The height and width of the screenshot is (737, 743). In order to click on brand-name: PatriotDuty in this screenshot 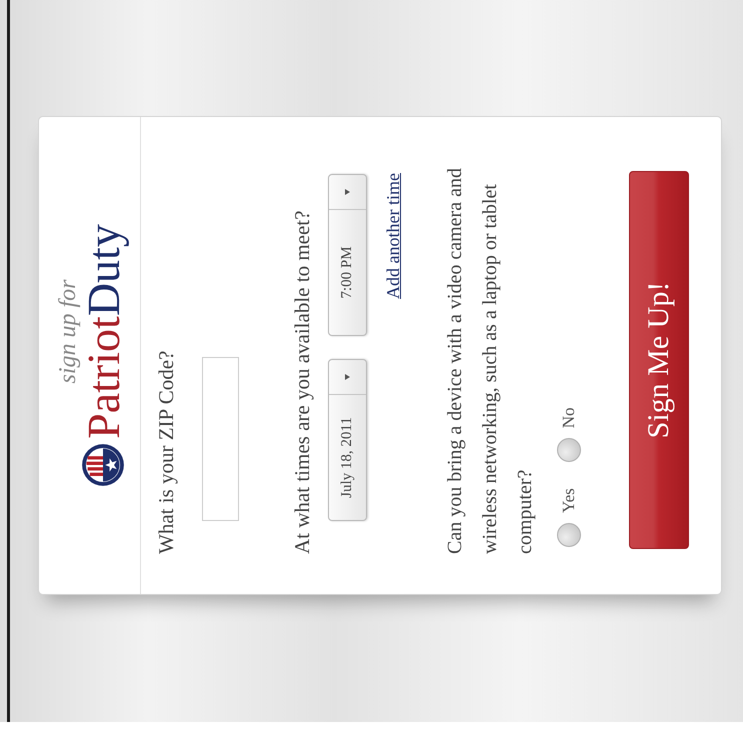, I will do `click(103, 331)`.